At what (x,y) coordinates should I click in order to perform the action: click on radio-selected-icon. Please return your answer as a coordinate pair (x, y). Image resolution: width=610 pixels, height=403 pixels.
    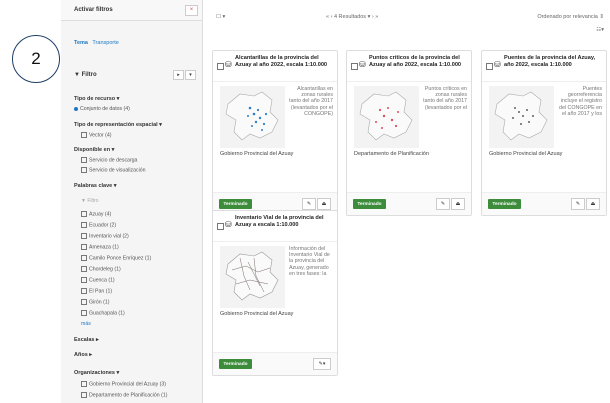
    Looking at the image, I should click on (76, 108).